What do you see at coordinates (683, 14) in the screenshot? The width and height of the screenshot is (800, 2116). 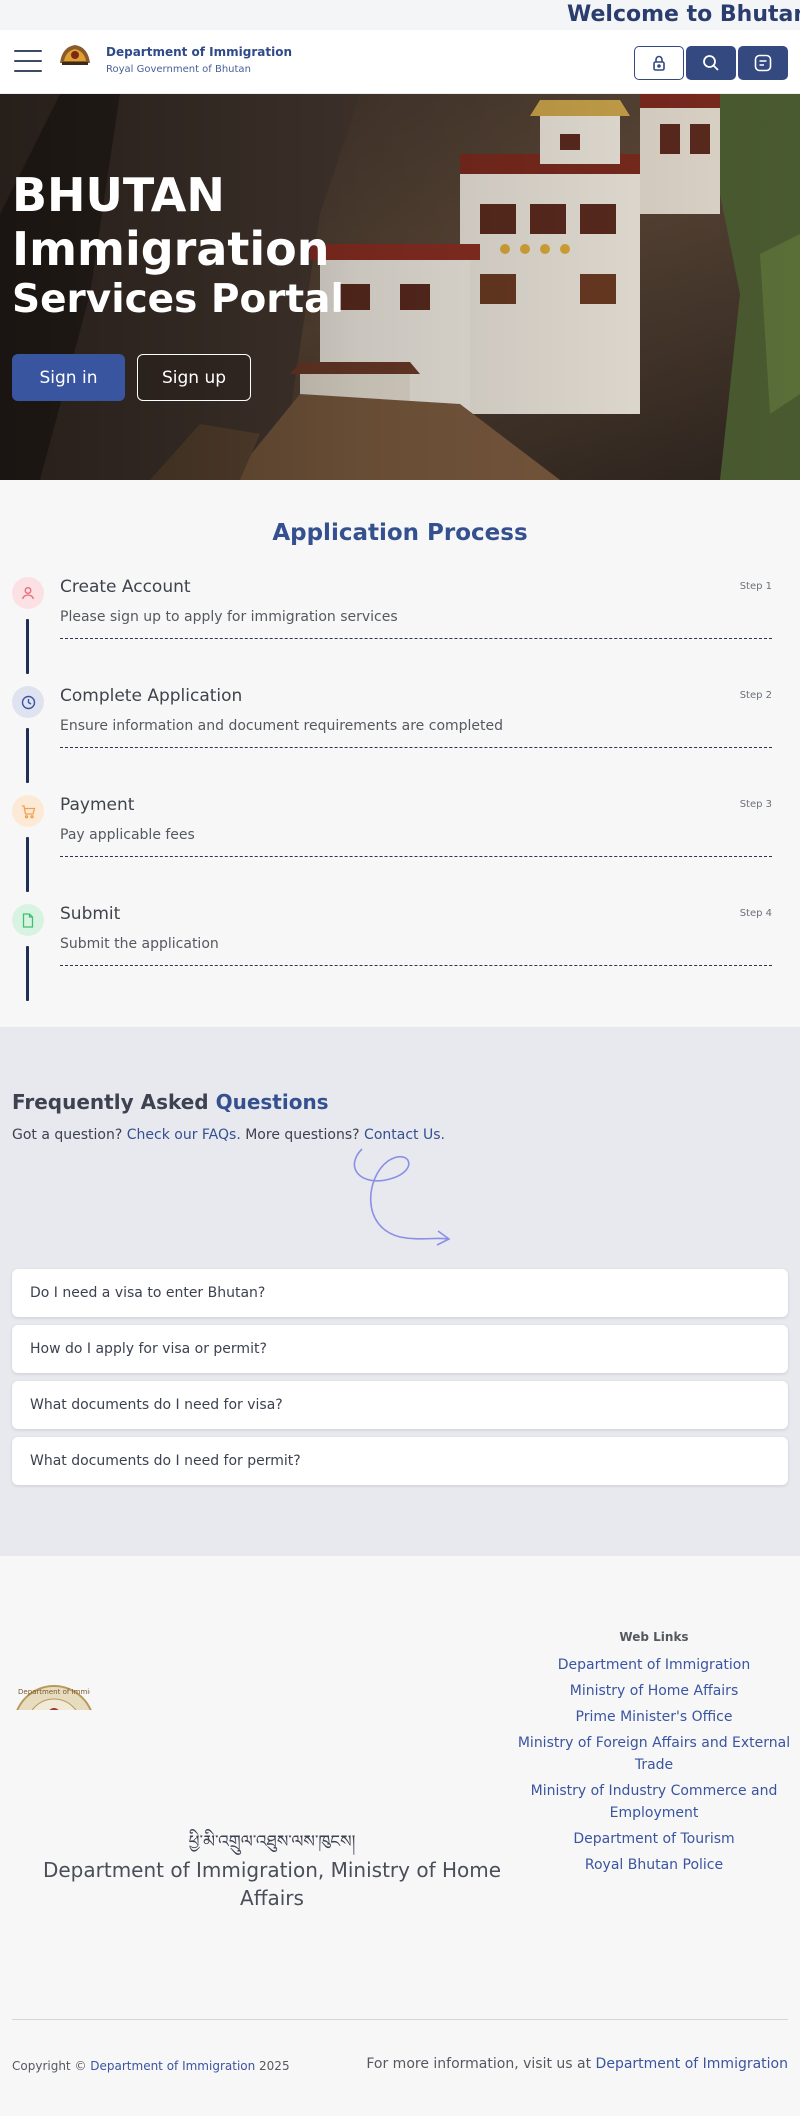 I see `marquee-text: Welcome to Bhutan In` at bounding box center [683, 14].